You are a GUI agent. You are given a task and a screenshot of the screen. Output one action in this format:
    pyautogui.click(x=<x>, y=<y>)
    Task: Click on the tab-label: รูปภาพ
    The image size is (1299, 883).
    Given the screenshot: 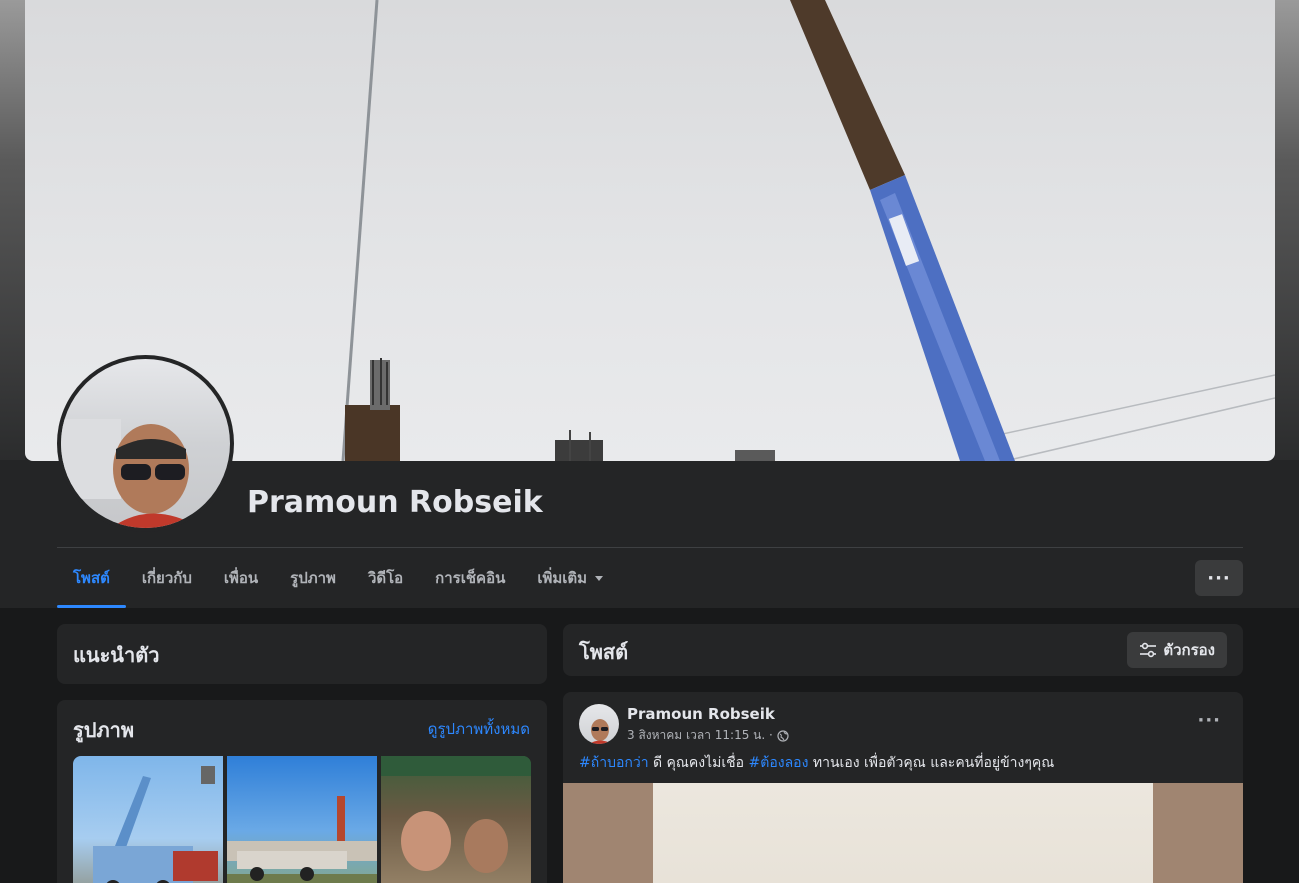 What is the action you would take?
    pyautogui.click(x=313, y=578)
    